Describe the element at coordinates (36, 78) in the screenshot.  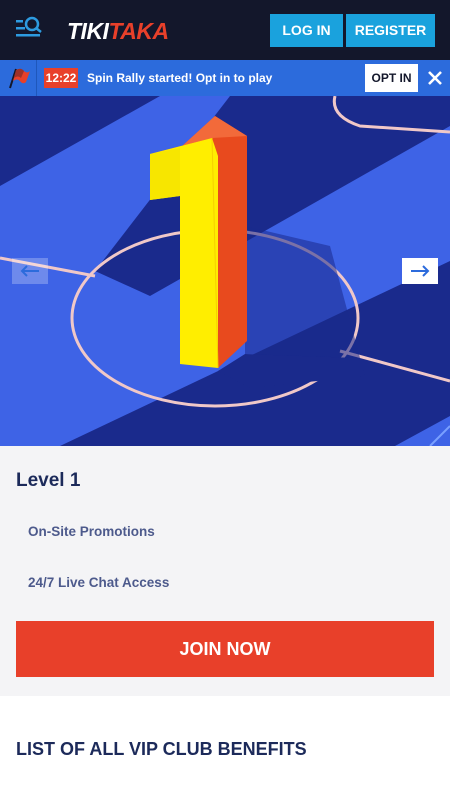
I see `notification-divider` at that location.